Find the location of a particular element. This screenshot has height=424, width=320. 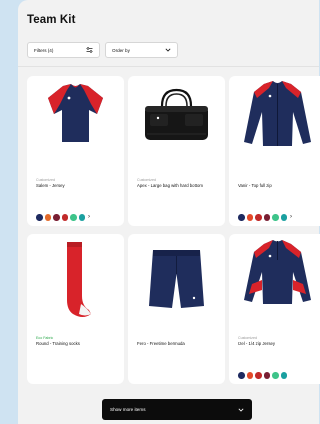

toolbar-divider is located at coordinates (168, 66).